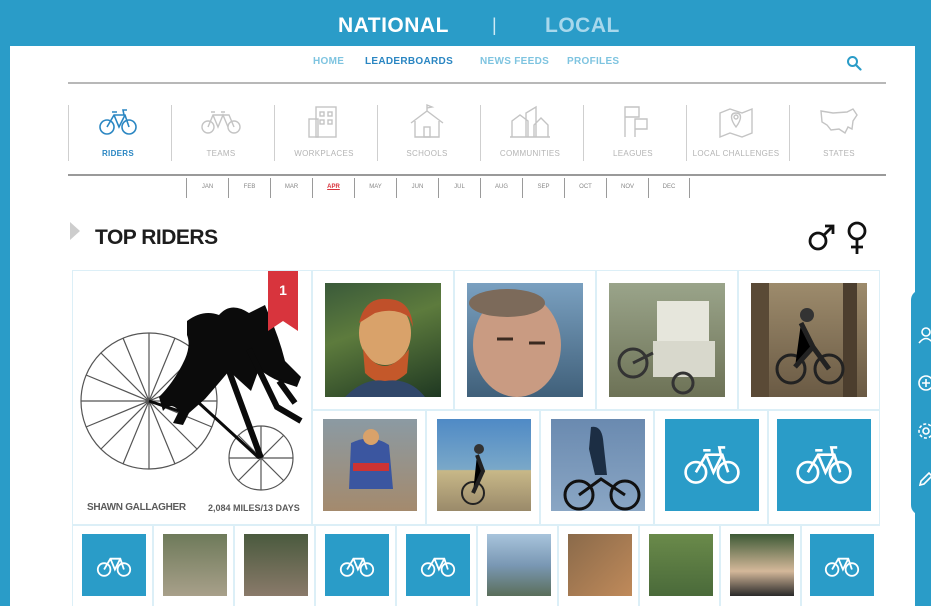  I want to click on tab-label: SCHOOLS, so click(427, 153).